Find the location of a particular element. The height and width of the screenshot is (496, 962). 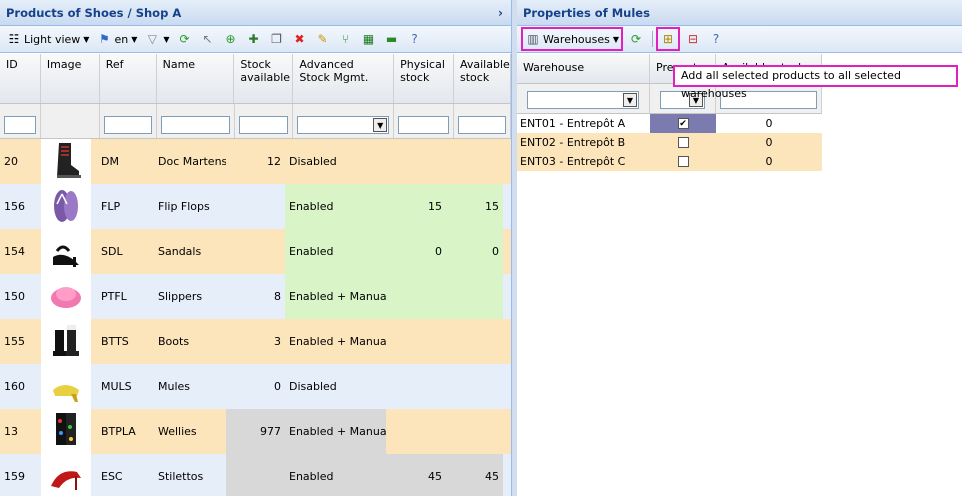

cell-present: ✔ is located at coordinates (683, 123).